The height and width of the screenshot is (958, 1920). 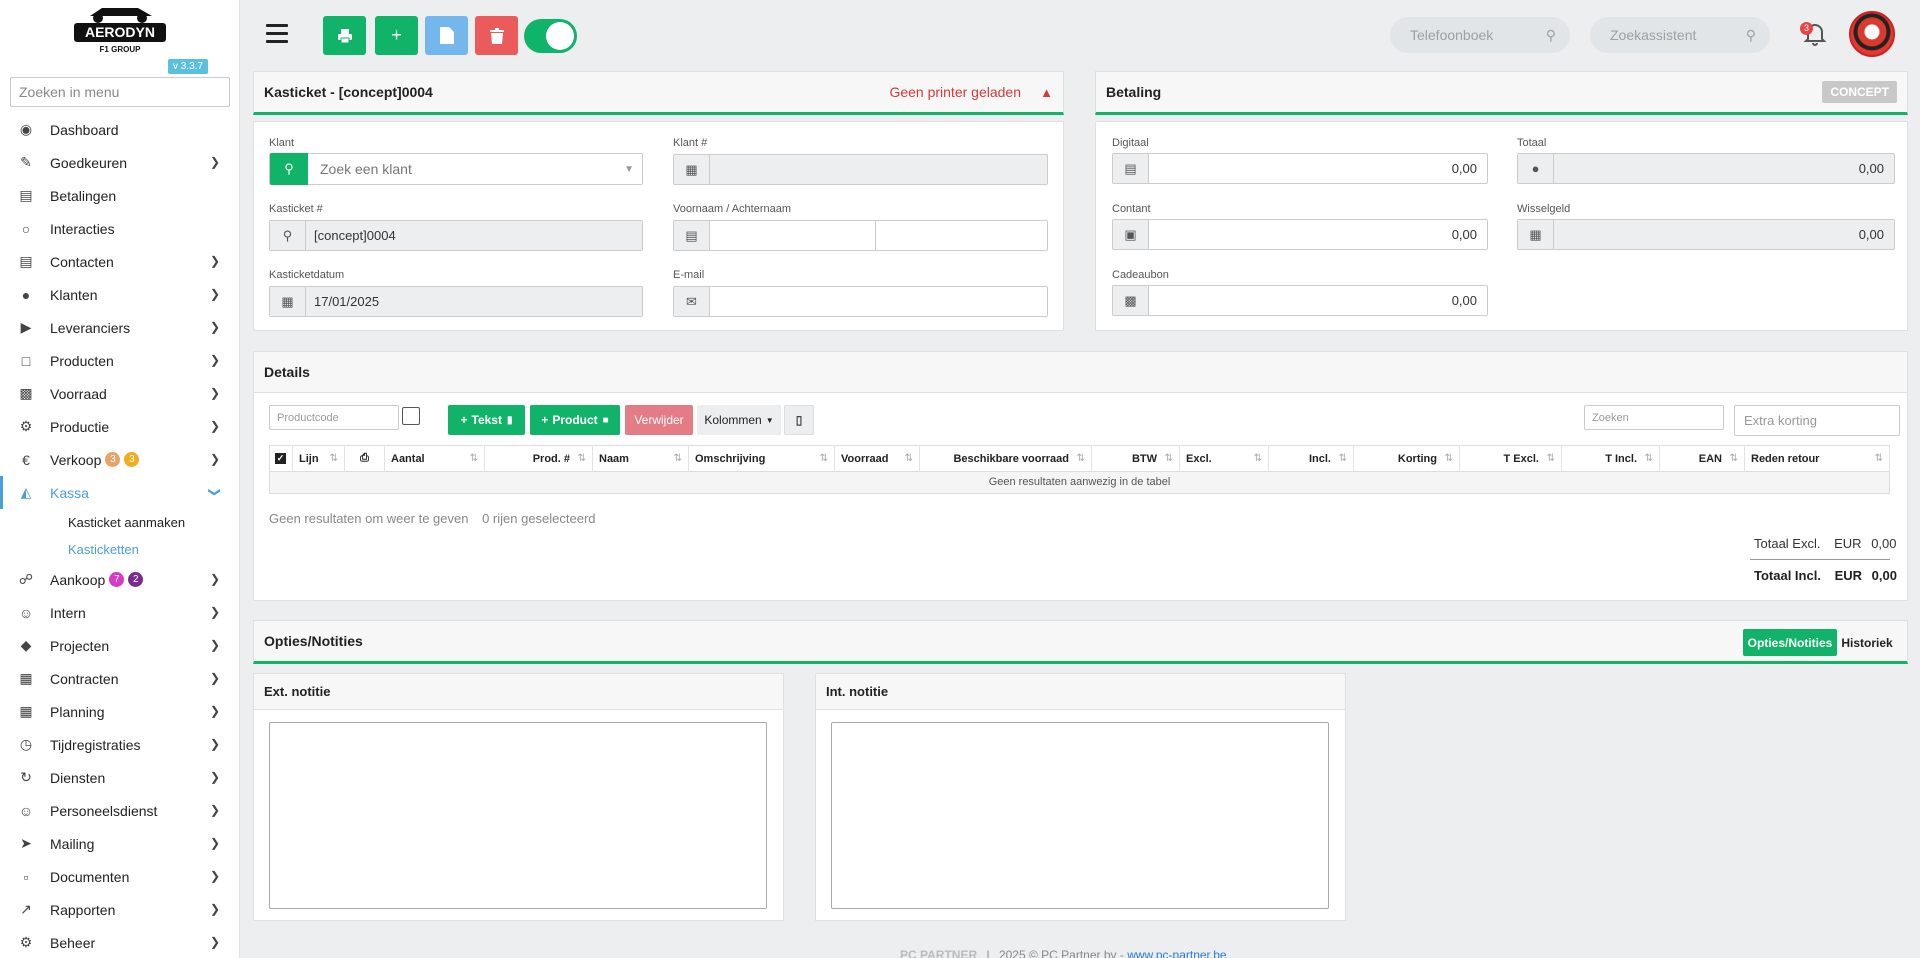 I want to click on contant-field: ▣ 0,00, so click(x=1300, y=234).